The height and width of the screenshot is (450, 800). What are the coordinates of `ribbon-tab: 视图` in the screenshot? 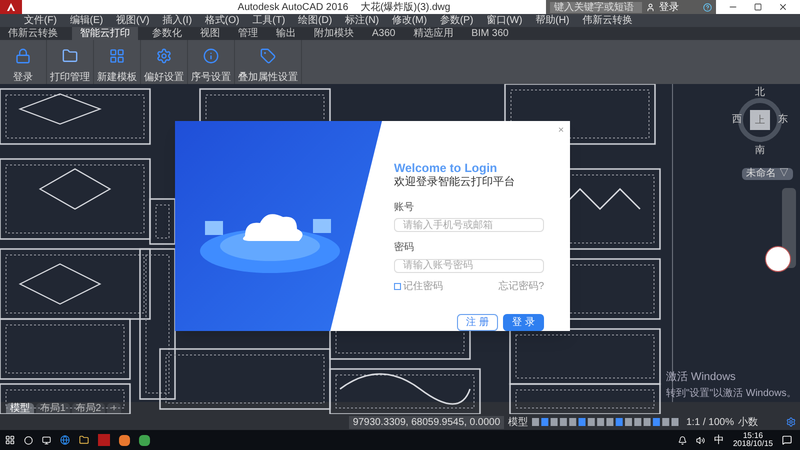 It's located at (210, 33).